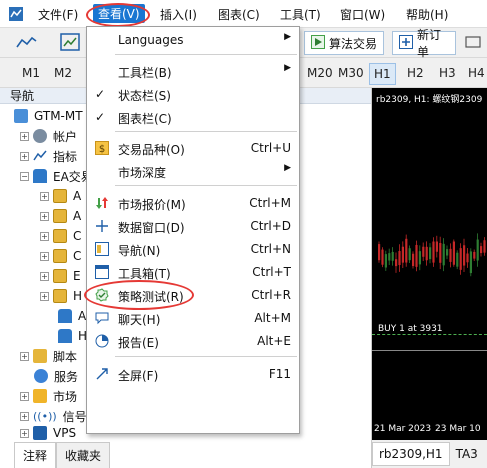  Describe the element at coordinates (145, 119) in the screenshot. I see `menu-item-label: 图表栏(C)` at that location.